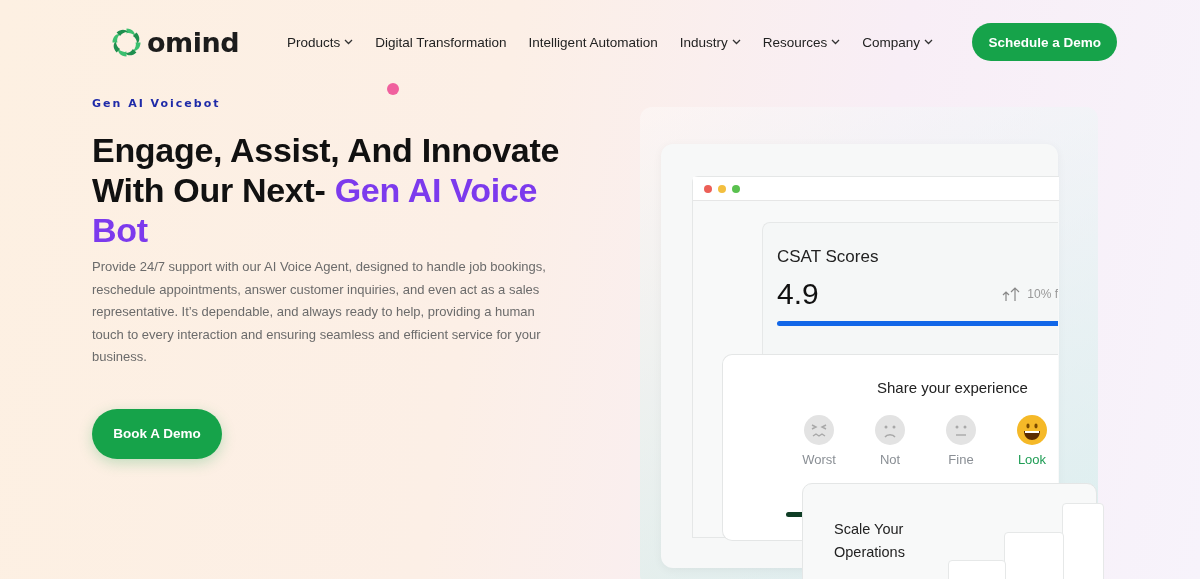 This screenshot has width=1200, height=579. What do you see at coordinates (1032, 459) in the screenshot?
I see `rating-label: Look` at bounding box center [1032, 459].